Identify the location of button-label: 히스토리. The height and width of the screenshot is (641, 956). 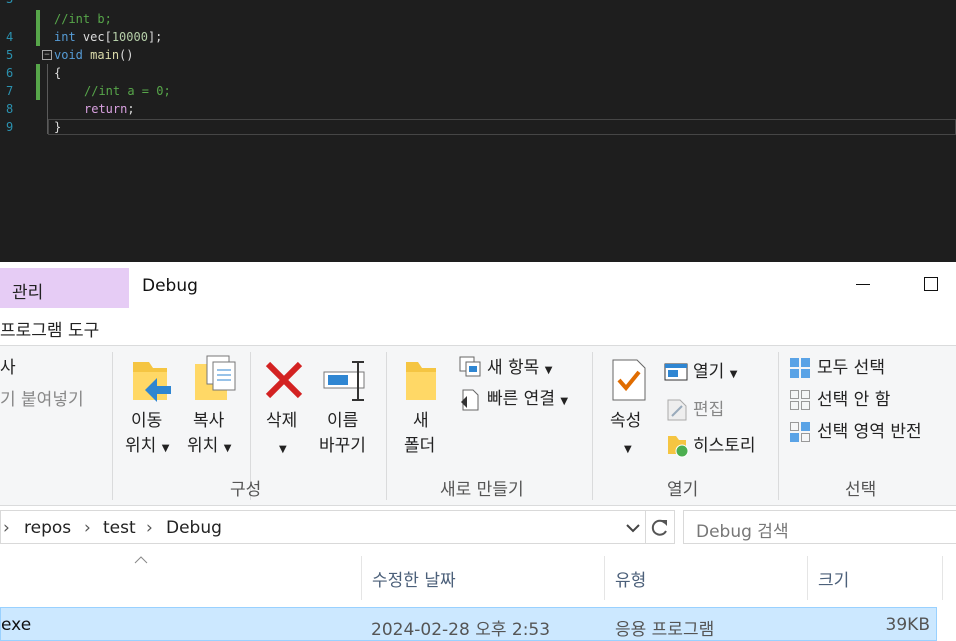
(724, 446).